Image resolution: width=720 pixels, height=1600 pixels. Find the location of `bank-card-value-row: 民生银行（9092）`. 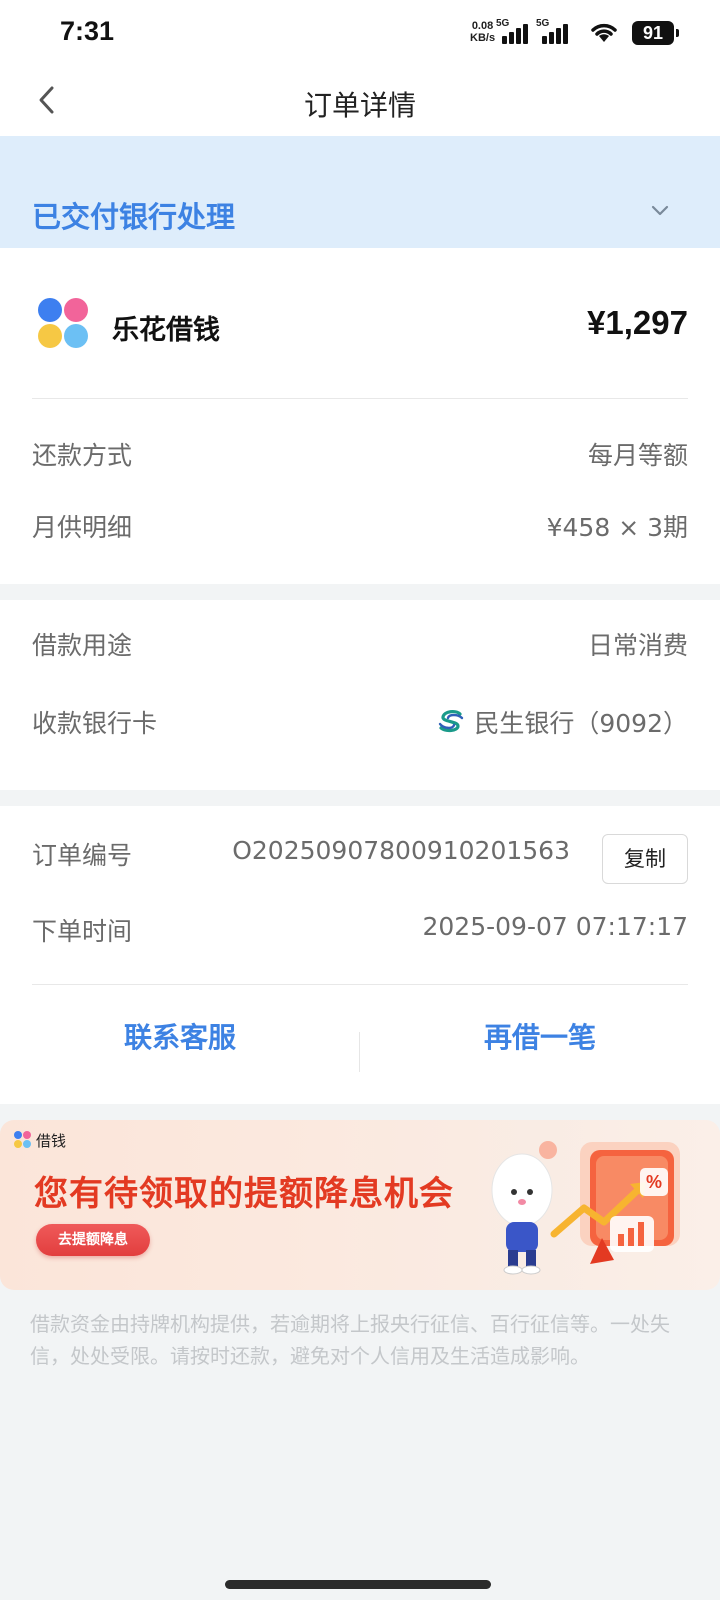

bank-card-value-row: 民生银行（9092） is located at coordinates (562, 722).